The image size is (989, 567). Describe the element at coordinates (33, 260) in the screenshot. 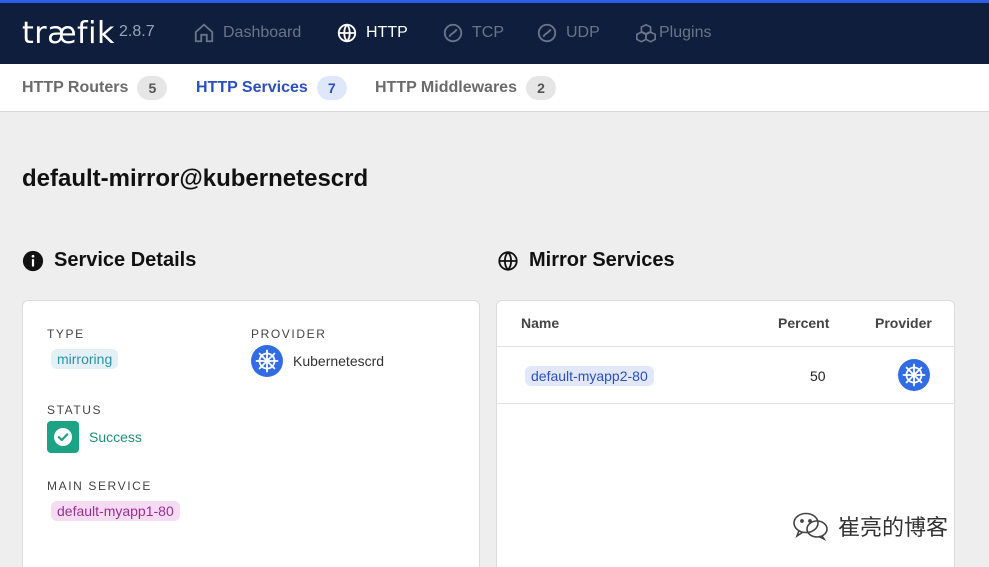

I see `info-icon` at that location.